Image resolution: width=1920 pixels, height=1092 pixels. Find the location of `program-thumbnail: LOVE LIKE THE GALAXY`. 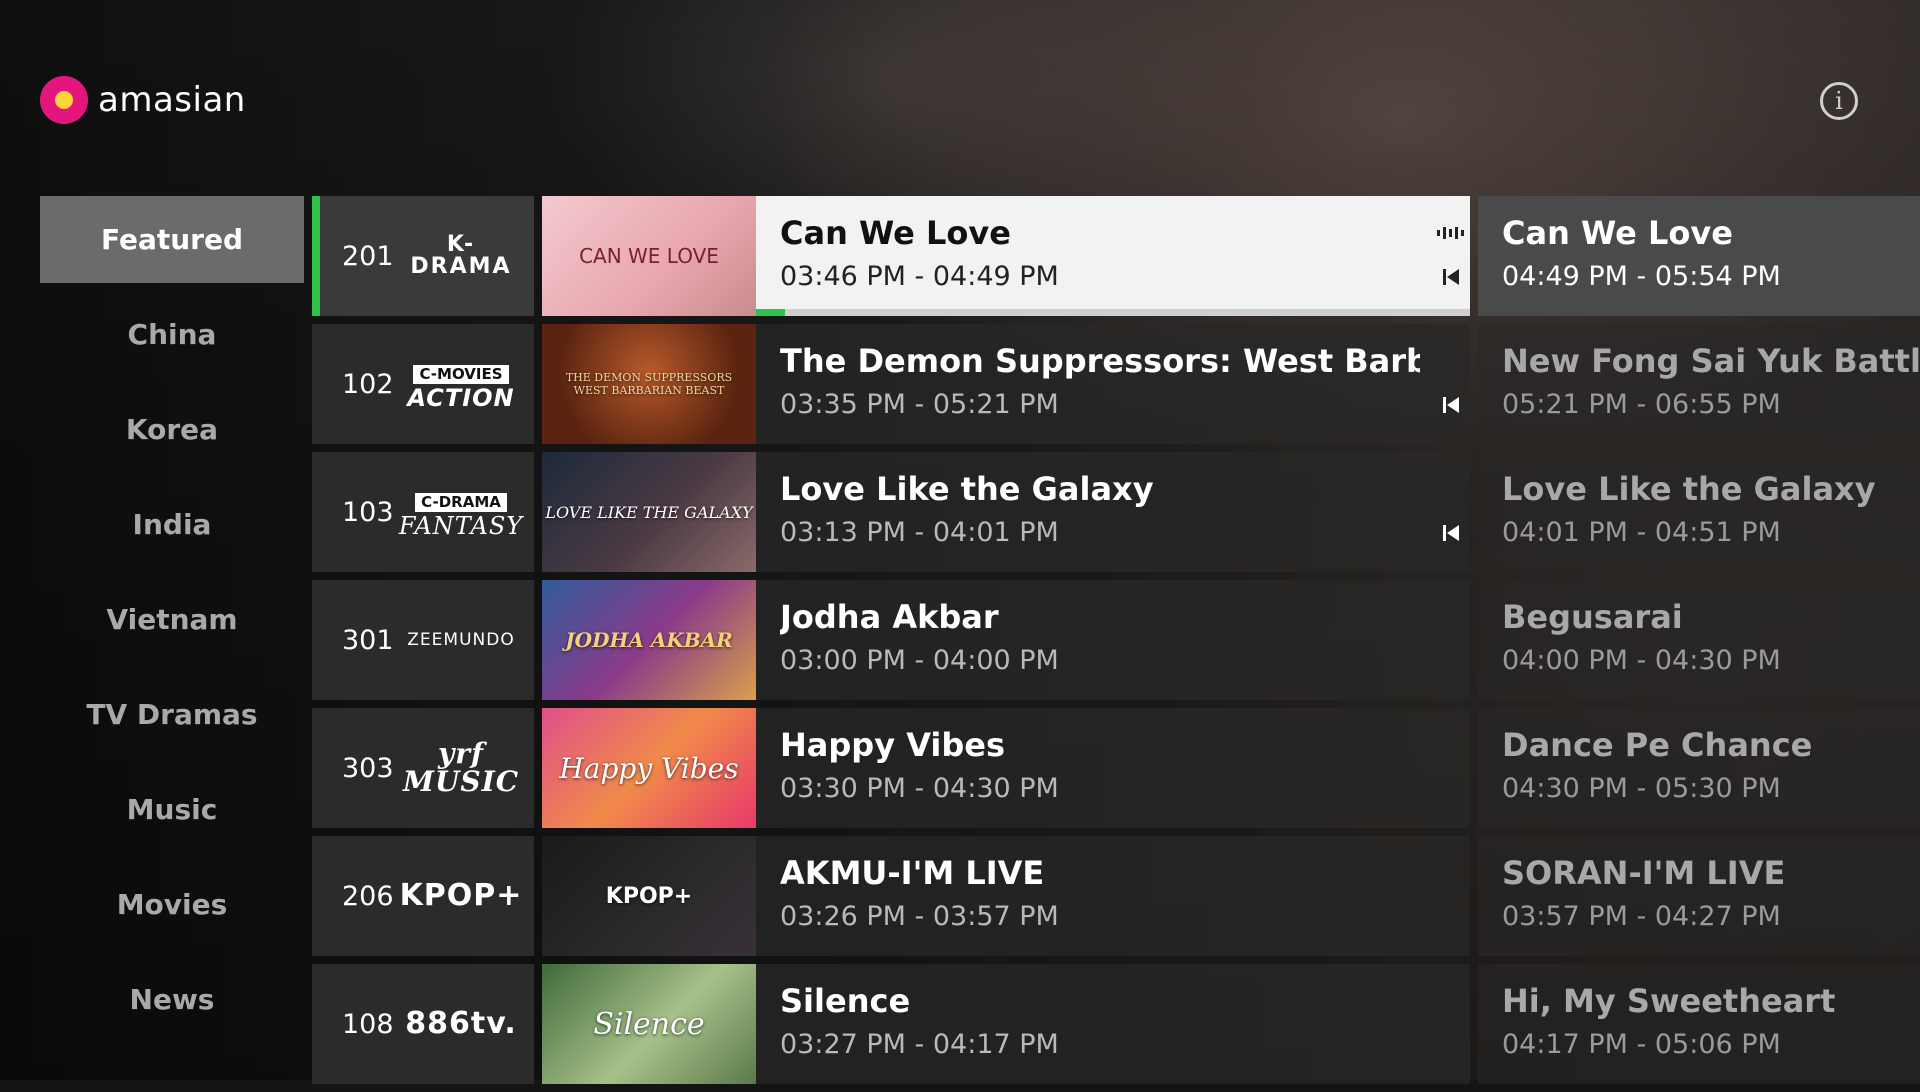

program-thumbnail: LOVE LIKE THE GALAXY is located at coordinates (649, 512).